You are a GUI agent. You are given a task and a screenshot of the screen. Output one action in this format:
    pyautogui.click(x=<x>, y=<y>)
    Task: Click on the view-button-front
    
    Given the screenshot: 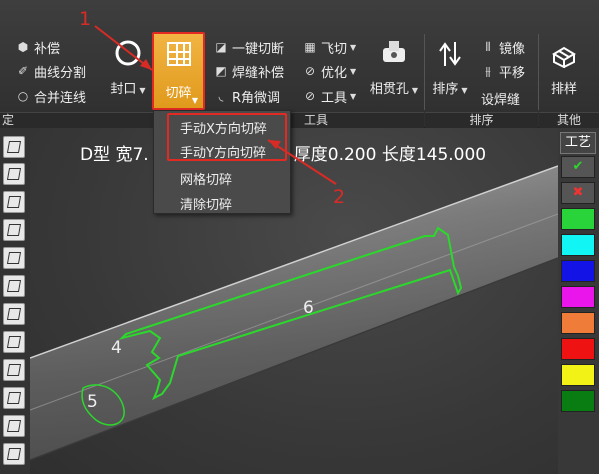 What is the action you would take?
    pyautogui.click(x=14, y=174)
    